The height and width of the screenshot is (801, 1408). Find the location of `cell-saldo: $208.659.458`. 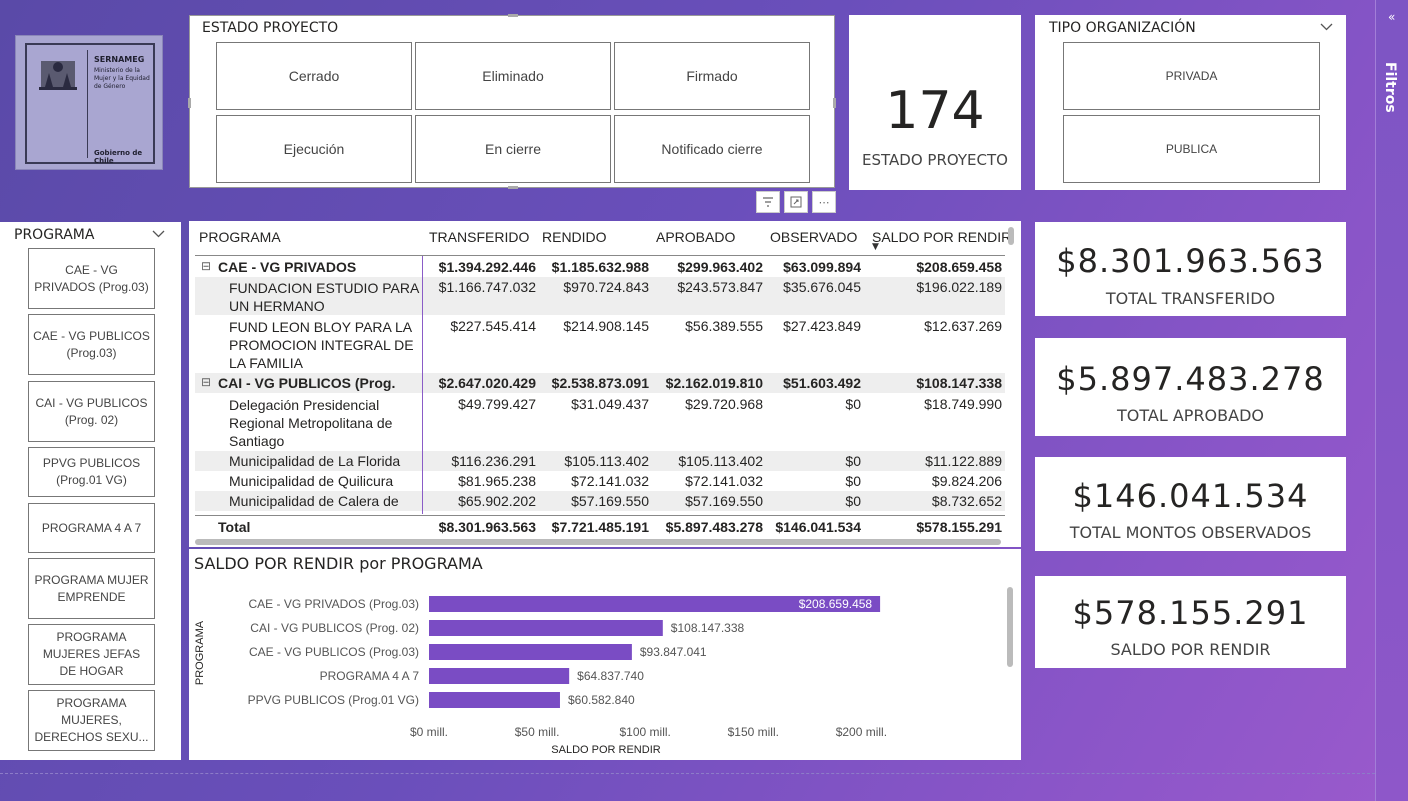

cell-saldo: $208.659.458 is located at coordinates (959, 267).